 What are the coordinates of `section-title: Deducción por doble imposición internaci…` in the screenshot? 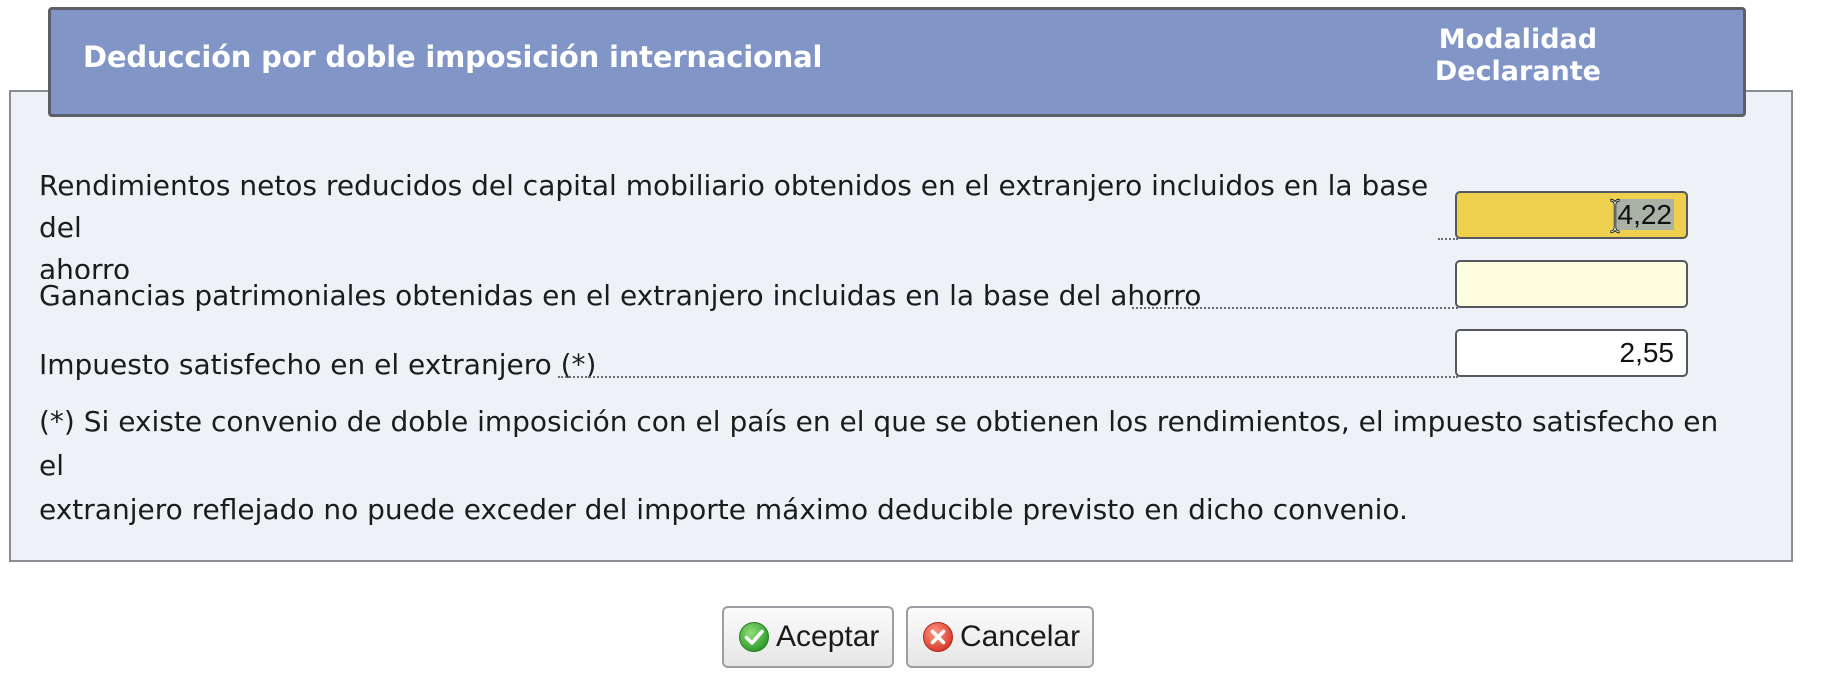 It's located at (453, 57).